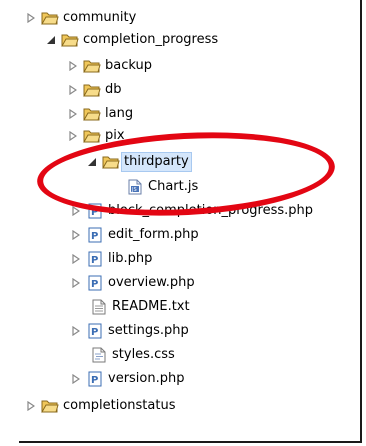  What do you see at coordinates (151, 306) in the screenshot?
I see `tree-item-label: README.txt` at bounding box center [151, 306].